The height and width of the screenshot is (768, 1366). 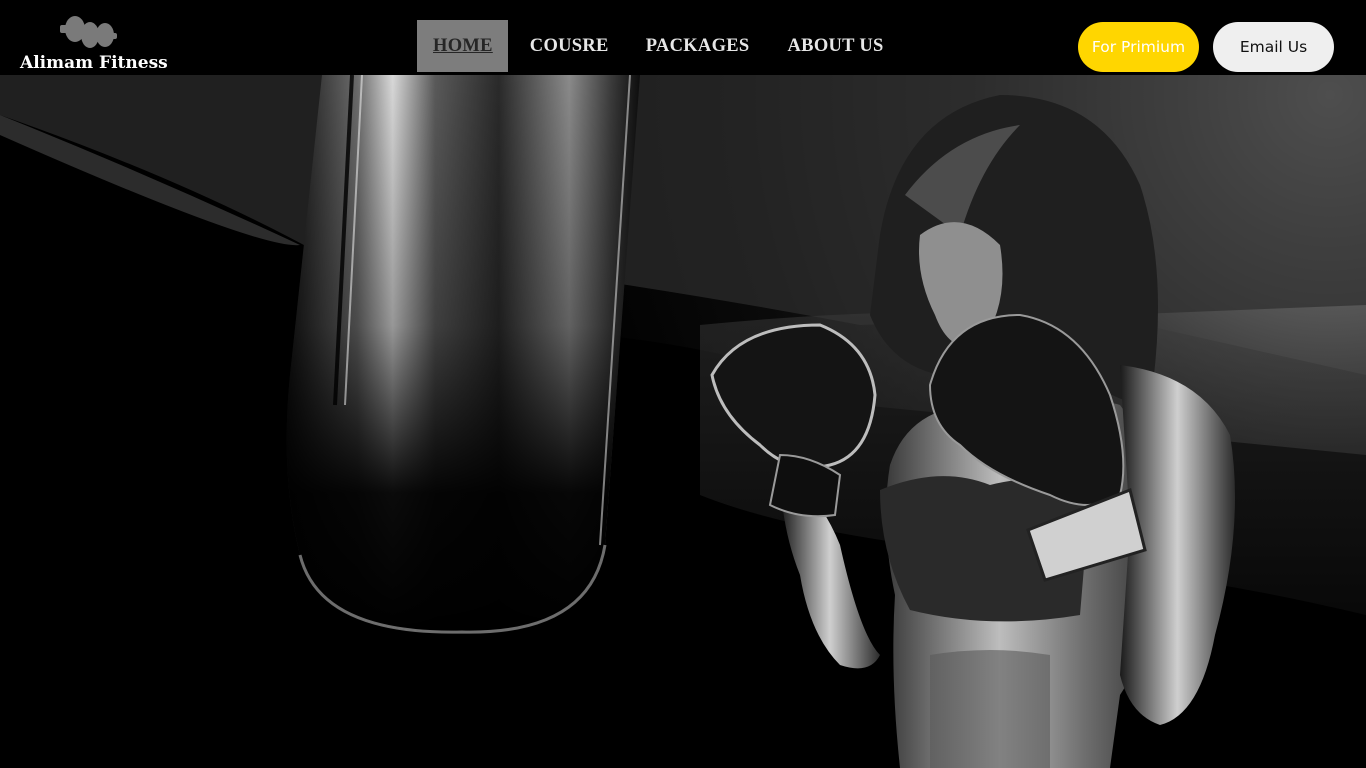 I want to click on email-us-button: Email Us, so click(x=1273, y=47).